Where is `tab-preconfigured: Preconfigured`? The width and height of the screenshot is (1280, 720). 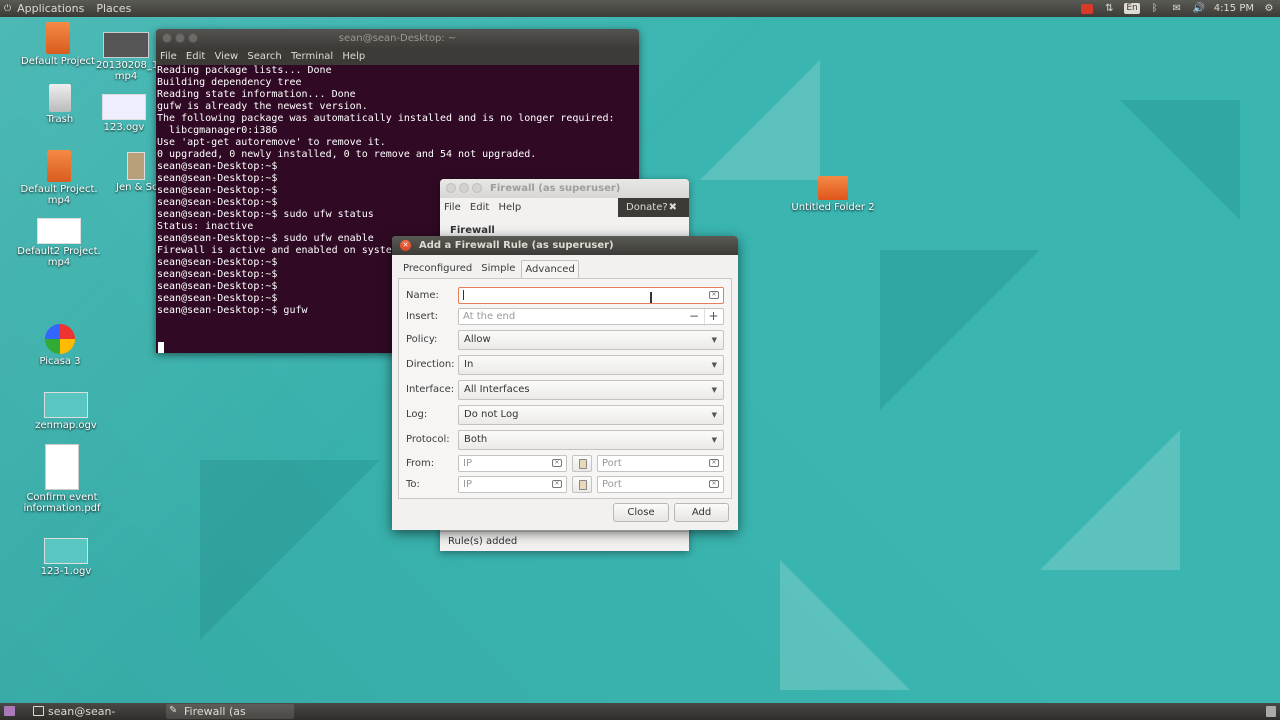
tab-preconfigured: Preconfigured is located at coordinates (437, 269).